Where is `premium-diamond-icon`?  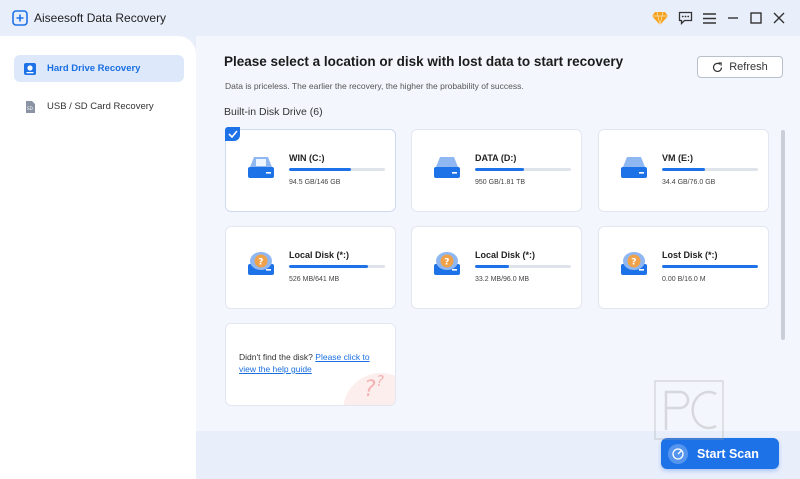 premium-diamond-icon is located at coordinates (660, 18).